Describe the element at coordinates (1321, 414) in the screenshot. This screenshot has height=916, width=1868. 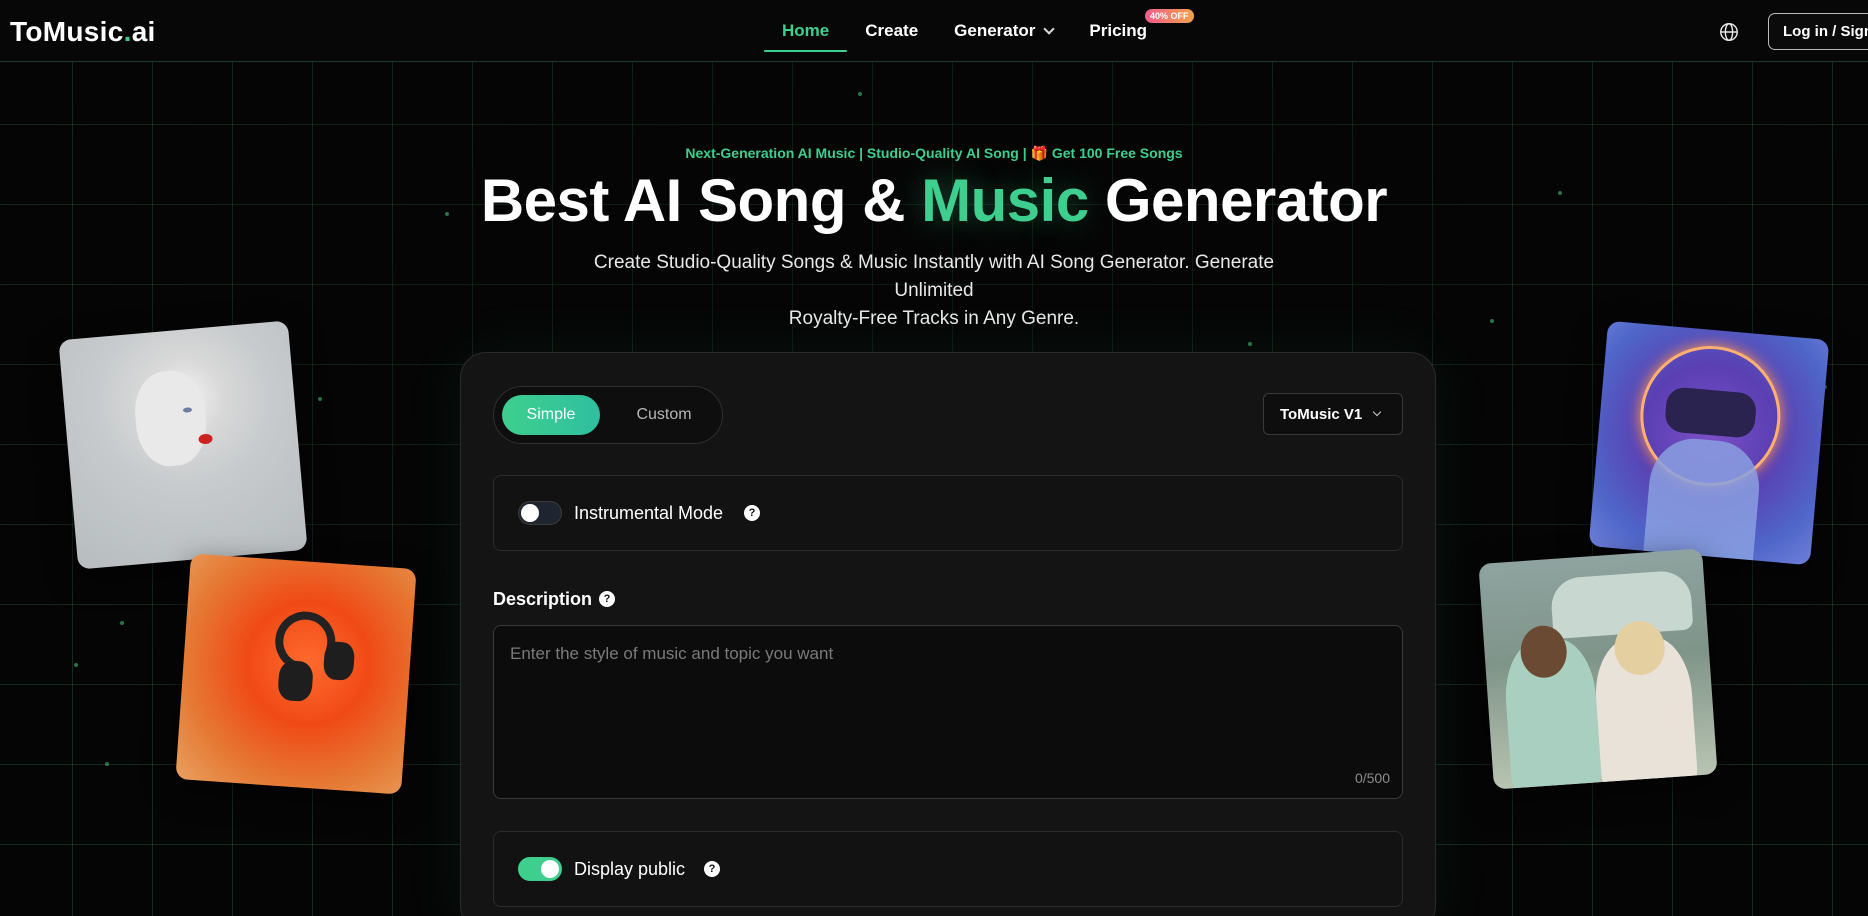
I see `model-select-value: ToMusic V1` at that location.